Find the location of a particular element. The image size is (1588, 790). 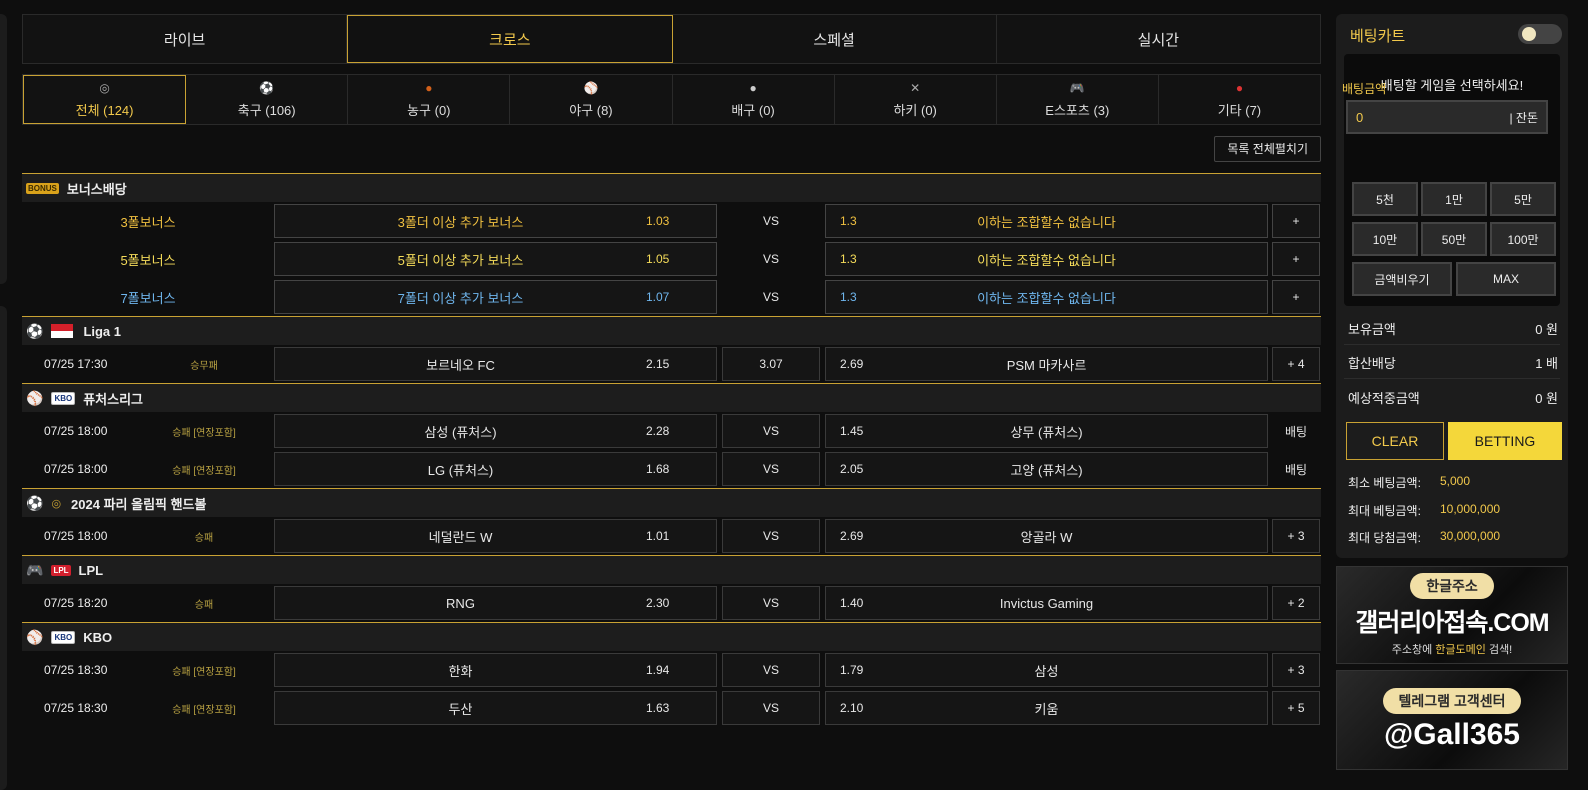

home-odds-button: LG (퓨처스) 1.68 is located at coordinates (495, 469).